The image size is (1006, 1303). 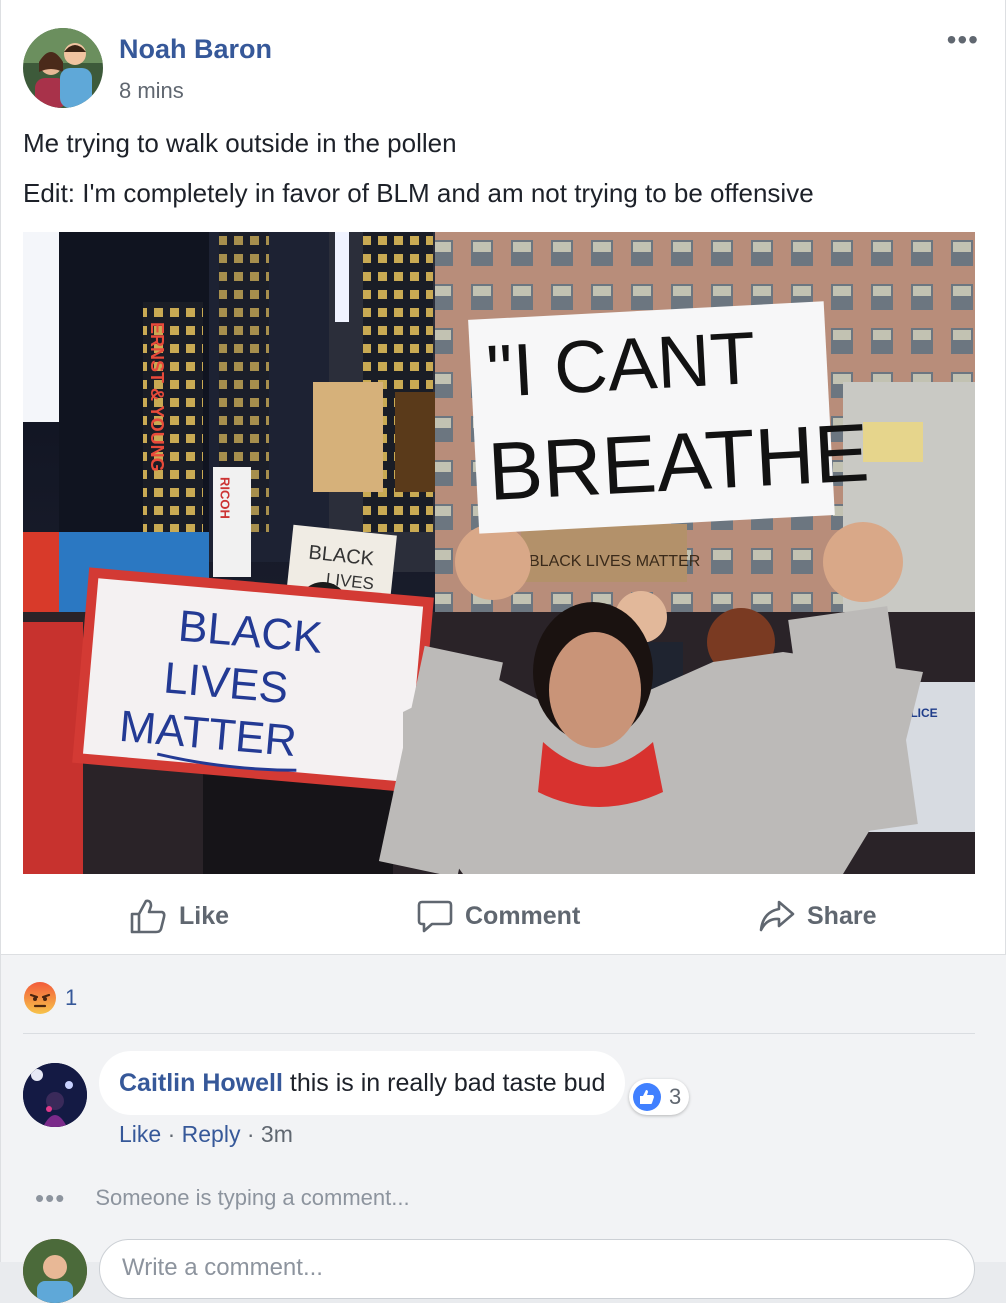 I want to click on author-avatar, so click(x=63, y=68).